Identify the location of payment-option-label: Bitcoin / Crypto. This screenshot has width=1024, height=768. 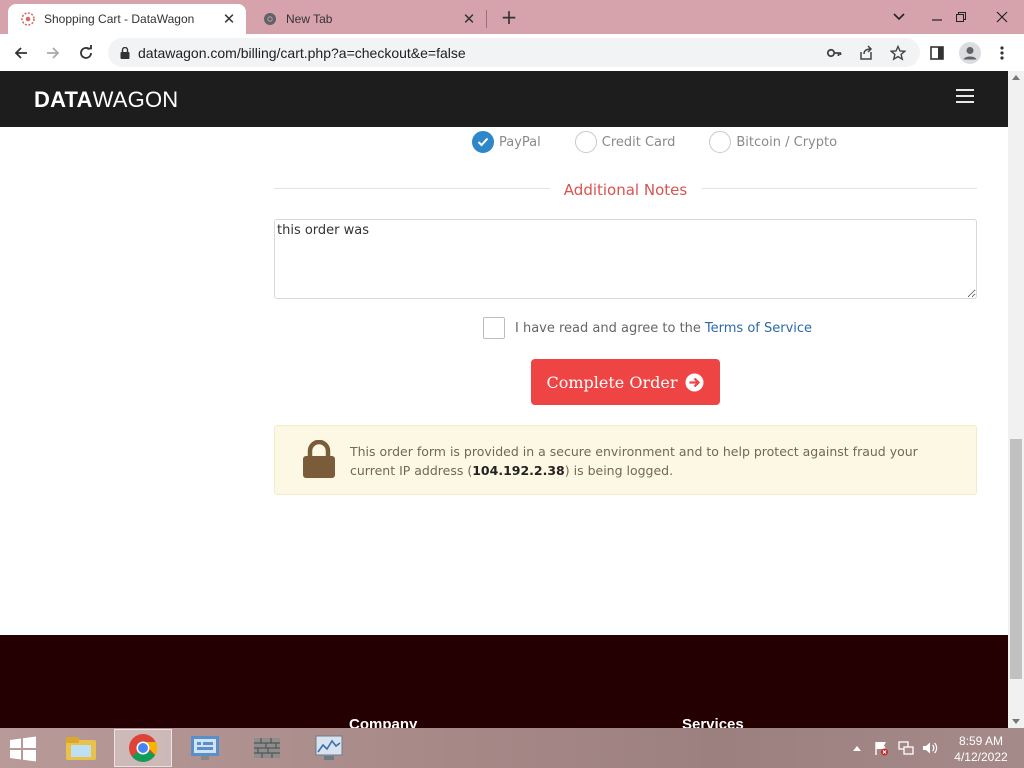
(787, 142).